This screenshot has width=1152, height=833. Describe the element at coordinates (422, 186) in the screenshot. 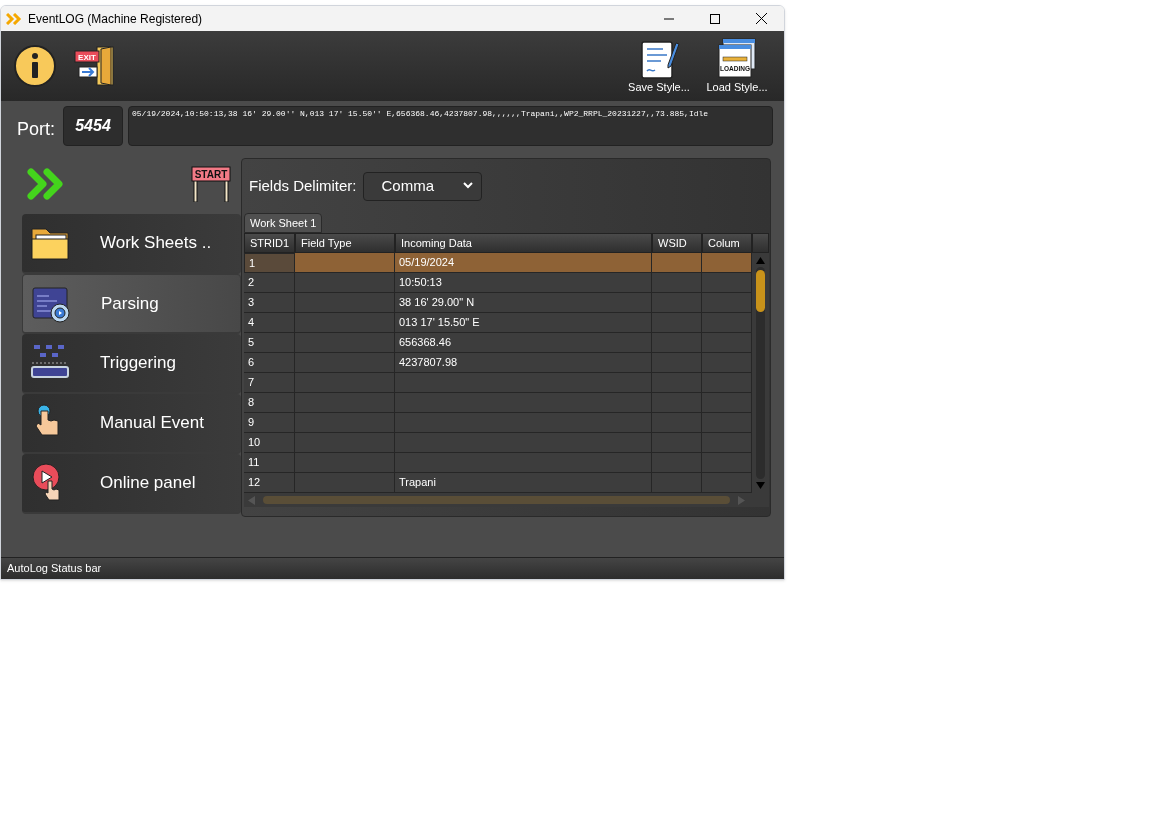

I see `delimiter-dropdown: Comma` at that location.